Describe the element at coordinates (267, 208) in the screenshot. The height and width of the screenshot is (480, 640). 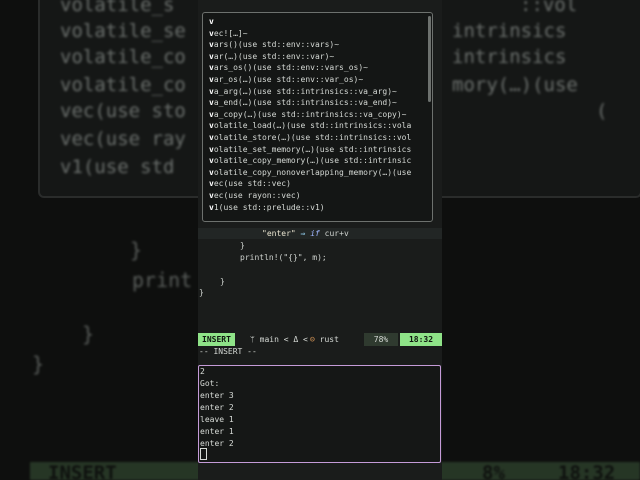
I see `completion-item: v1(use std::prelude::v1)` at that location.